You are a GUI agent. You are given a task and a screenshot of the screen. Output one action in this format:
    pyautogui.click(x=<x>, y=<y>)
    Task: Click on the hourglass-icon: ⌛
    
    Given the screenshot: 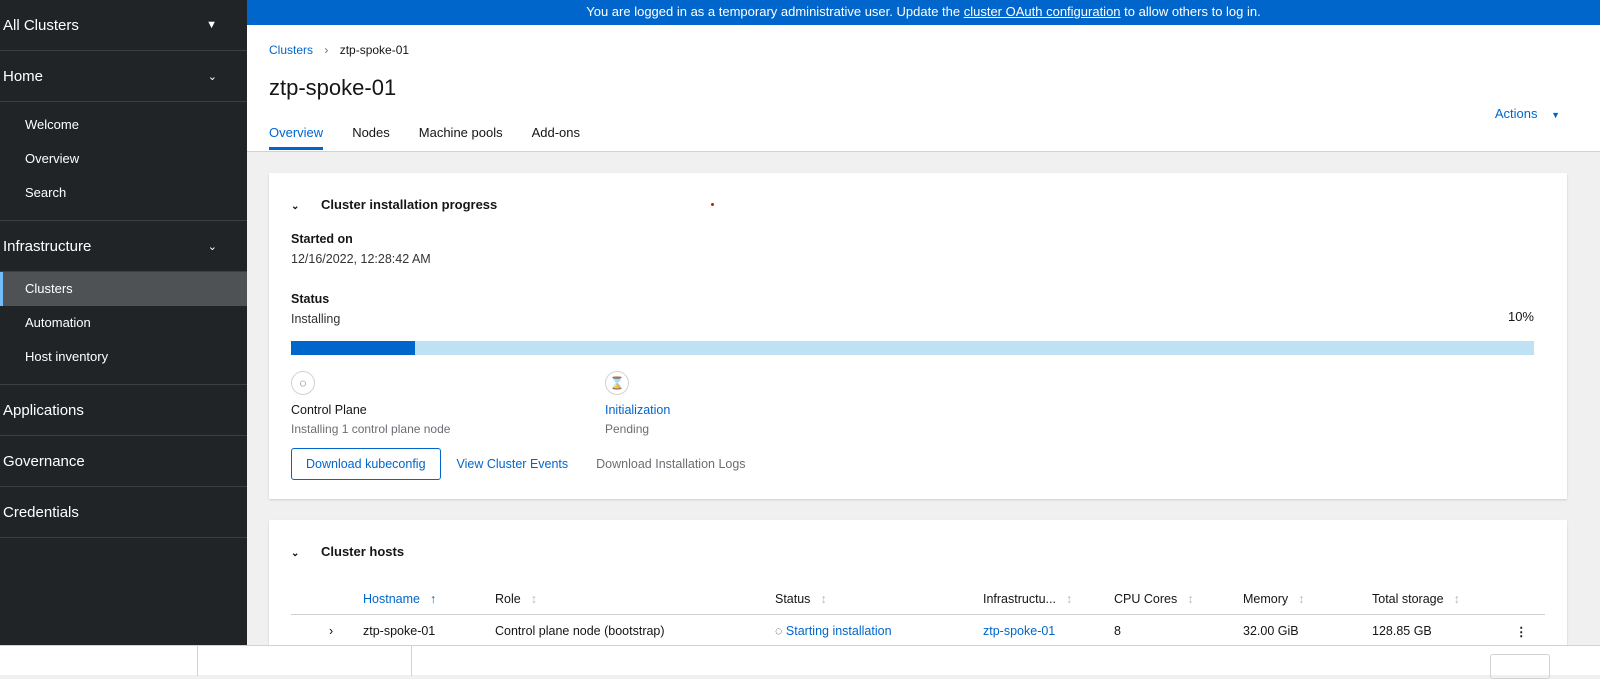 What is the action you would take?
    pyautogui.click(x=617, y=383)
    